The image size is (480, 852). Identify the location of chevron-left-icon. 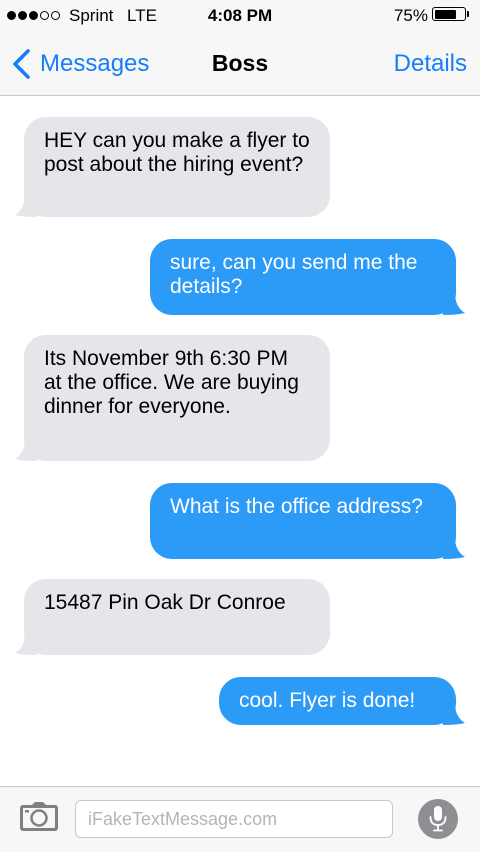
(21, 64).